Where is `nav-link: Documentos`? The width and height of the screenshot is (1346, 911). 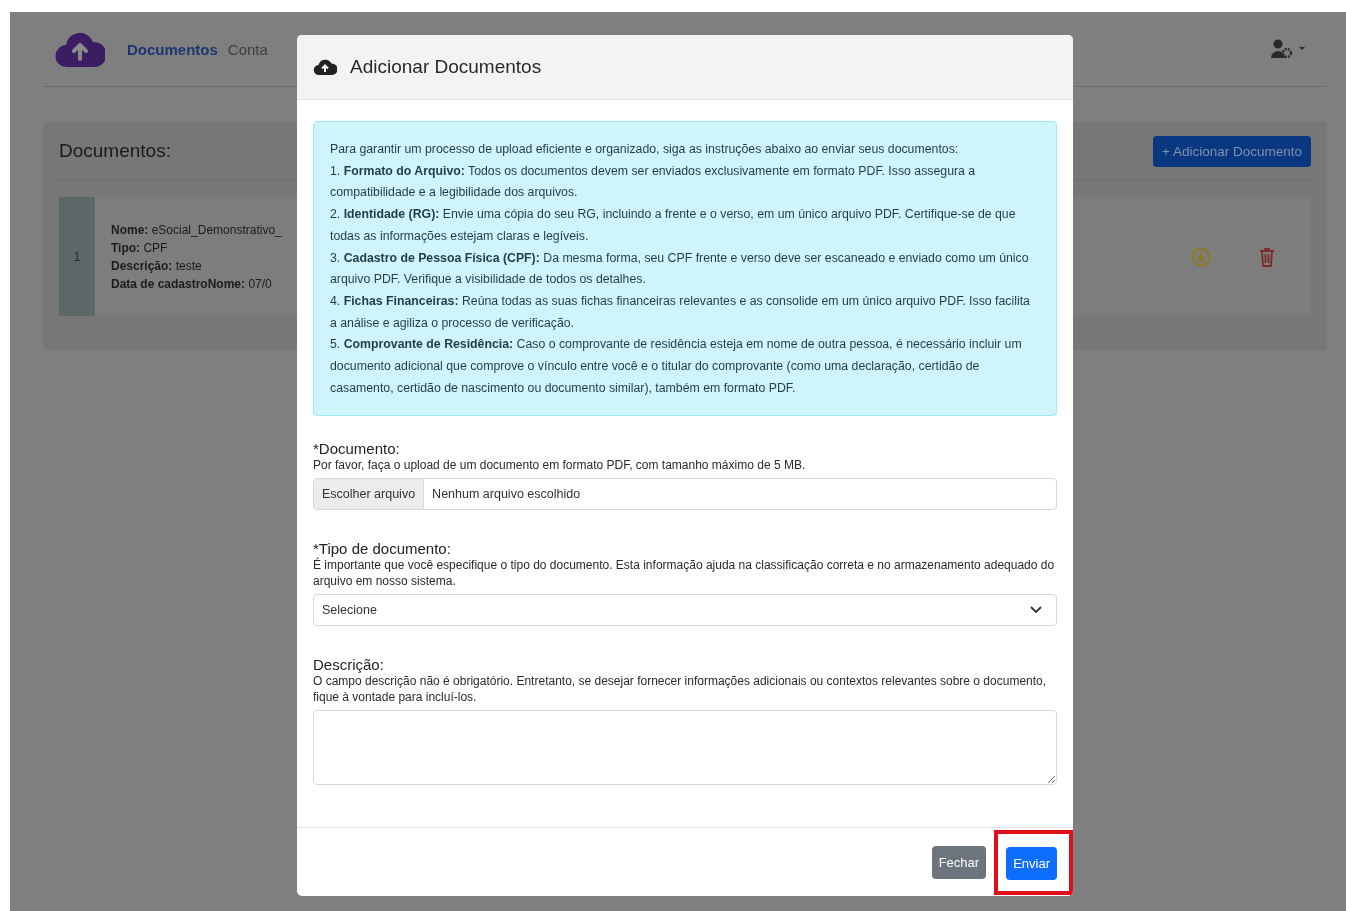
nav-link: Documentos is located at coordinates (172, 49).